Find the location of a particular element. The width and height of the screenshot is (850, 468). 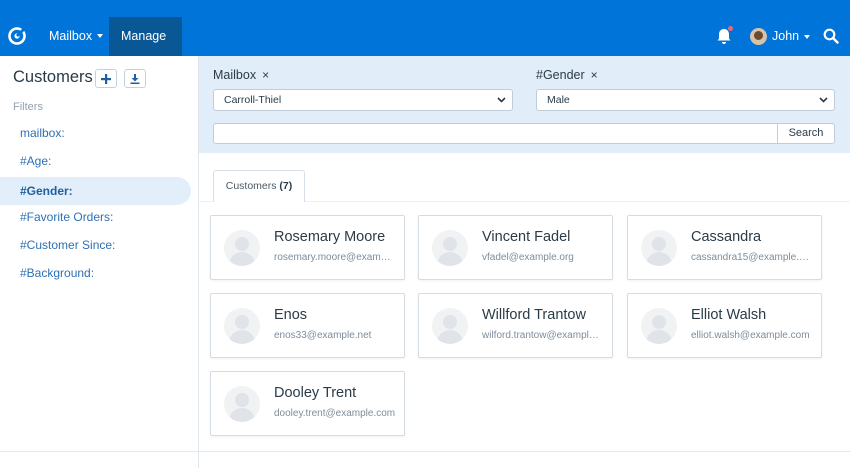

download-icon is located at coordinates (135, 79).